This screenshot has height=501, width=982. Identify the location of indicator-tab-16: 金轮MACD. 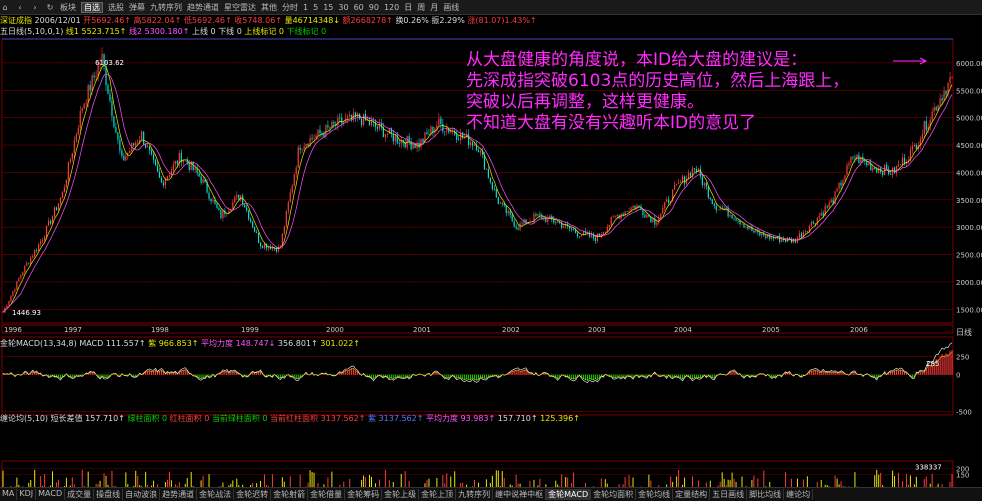
(569, 494).